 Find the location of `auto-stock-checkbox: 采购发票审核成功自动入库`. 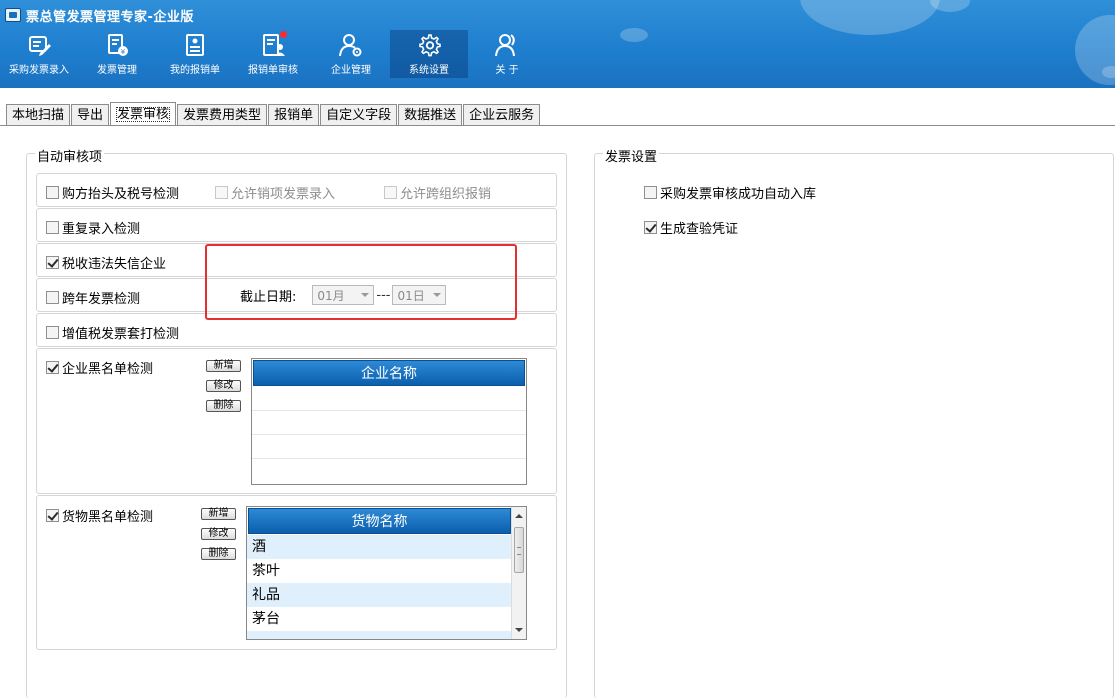

auto-stock-checkbox: 采购发票审核成功自动入库 is located at coordinates (730, 192).